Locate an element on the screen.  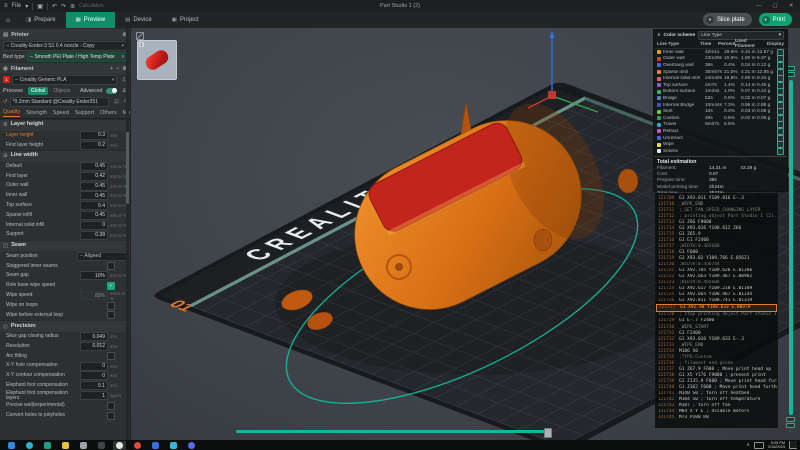
tray-clock: 9:05 PM 2/16/2023 is located at coordinates (776, 445).